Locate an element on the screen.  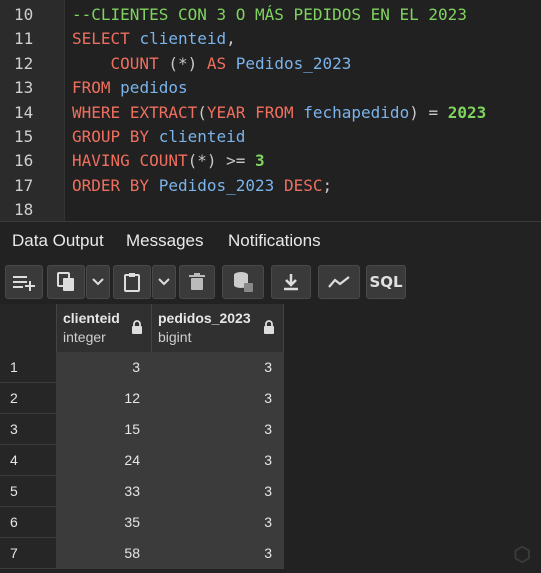
code-text: COUNT (*) AS Pedidos_2023 is located at coordinates (212, 64).